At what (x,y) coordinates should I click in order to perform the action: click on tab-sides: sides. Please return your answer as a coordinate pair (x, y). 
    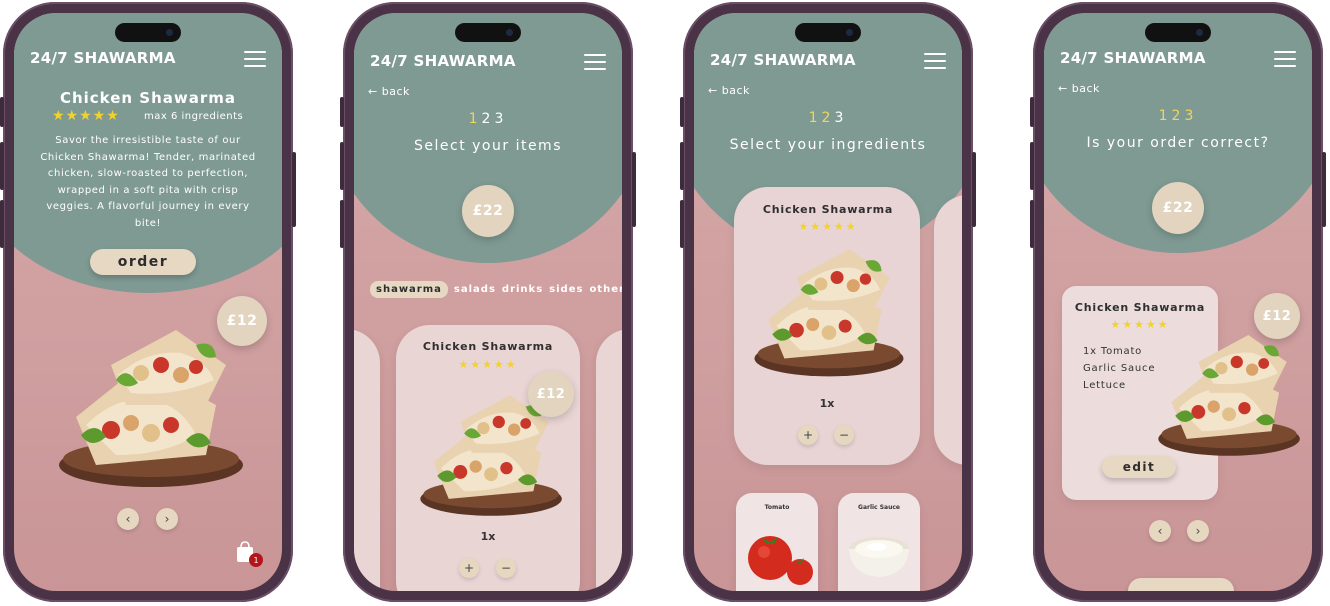
    Looking at the image, I should click on (566, 289).